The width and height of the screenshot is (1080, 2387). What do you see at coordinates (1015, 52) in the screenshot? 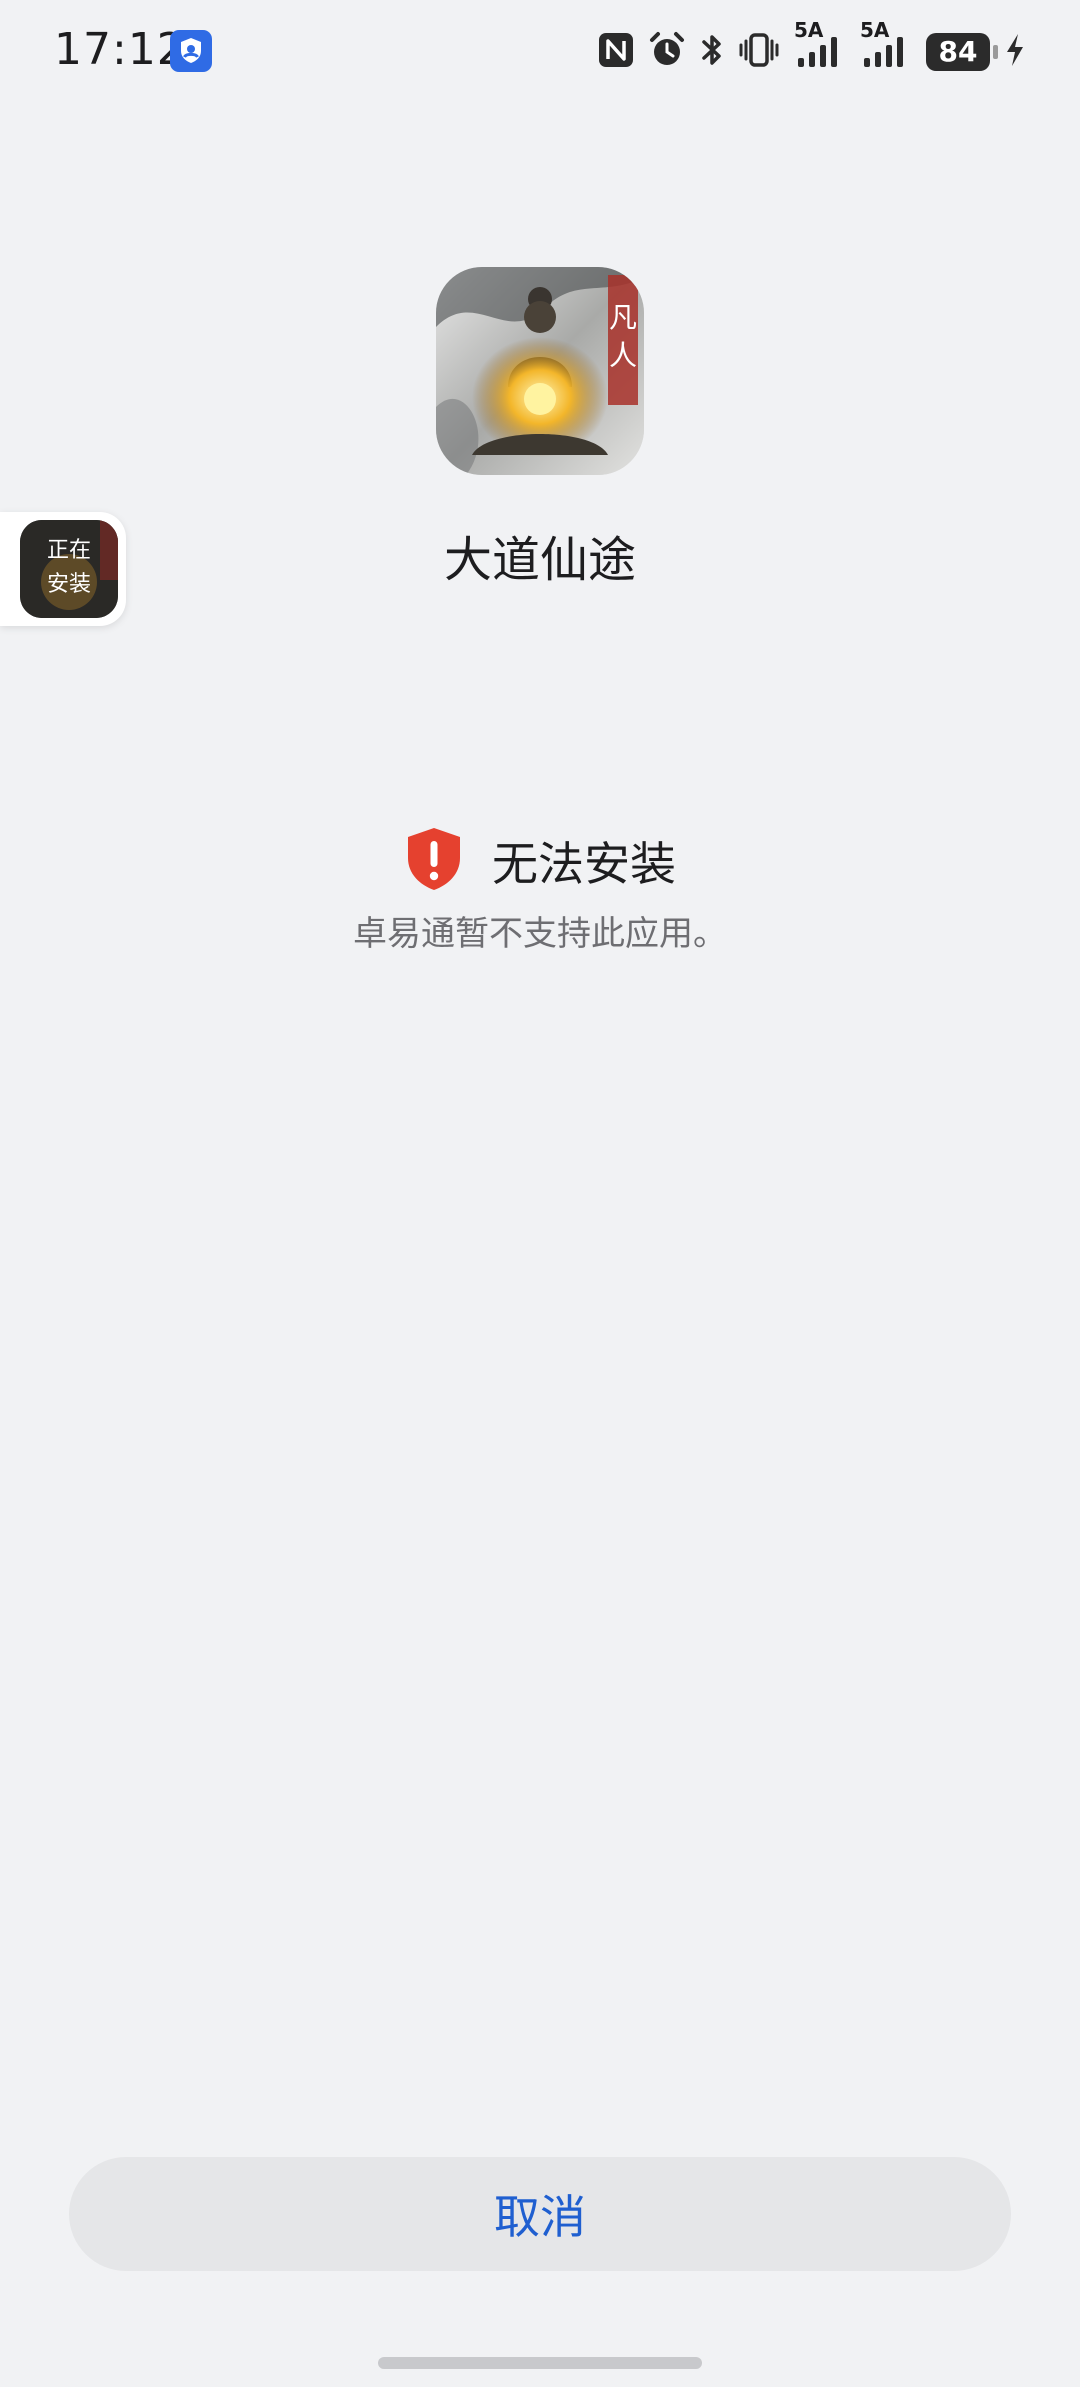
I see `charging-icon` at bounding box center [1015, 52].